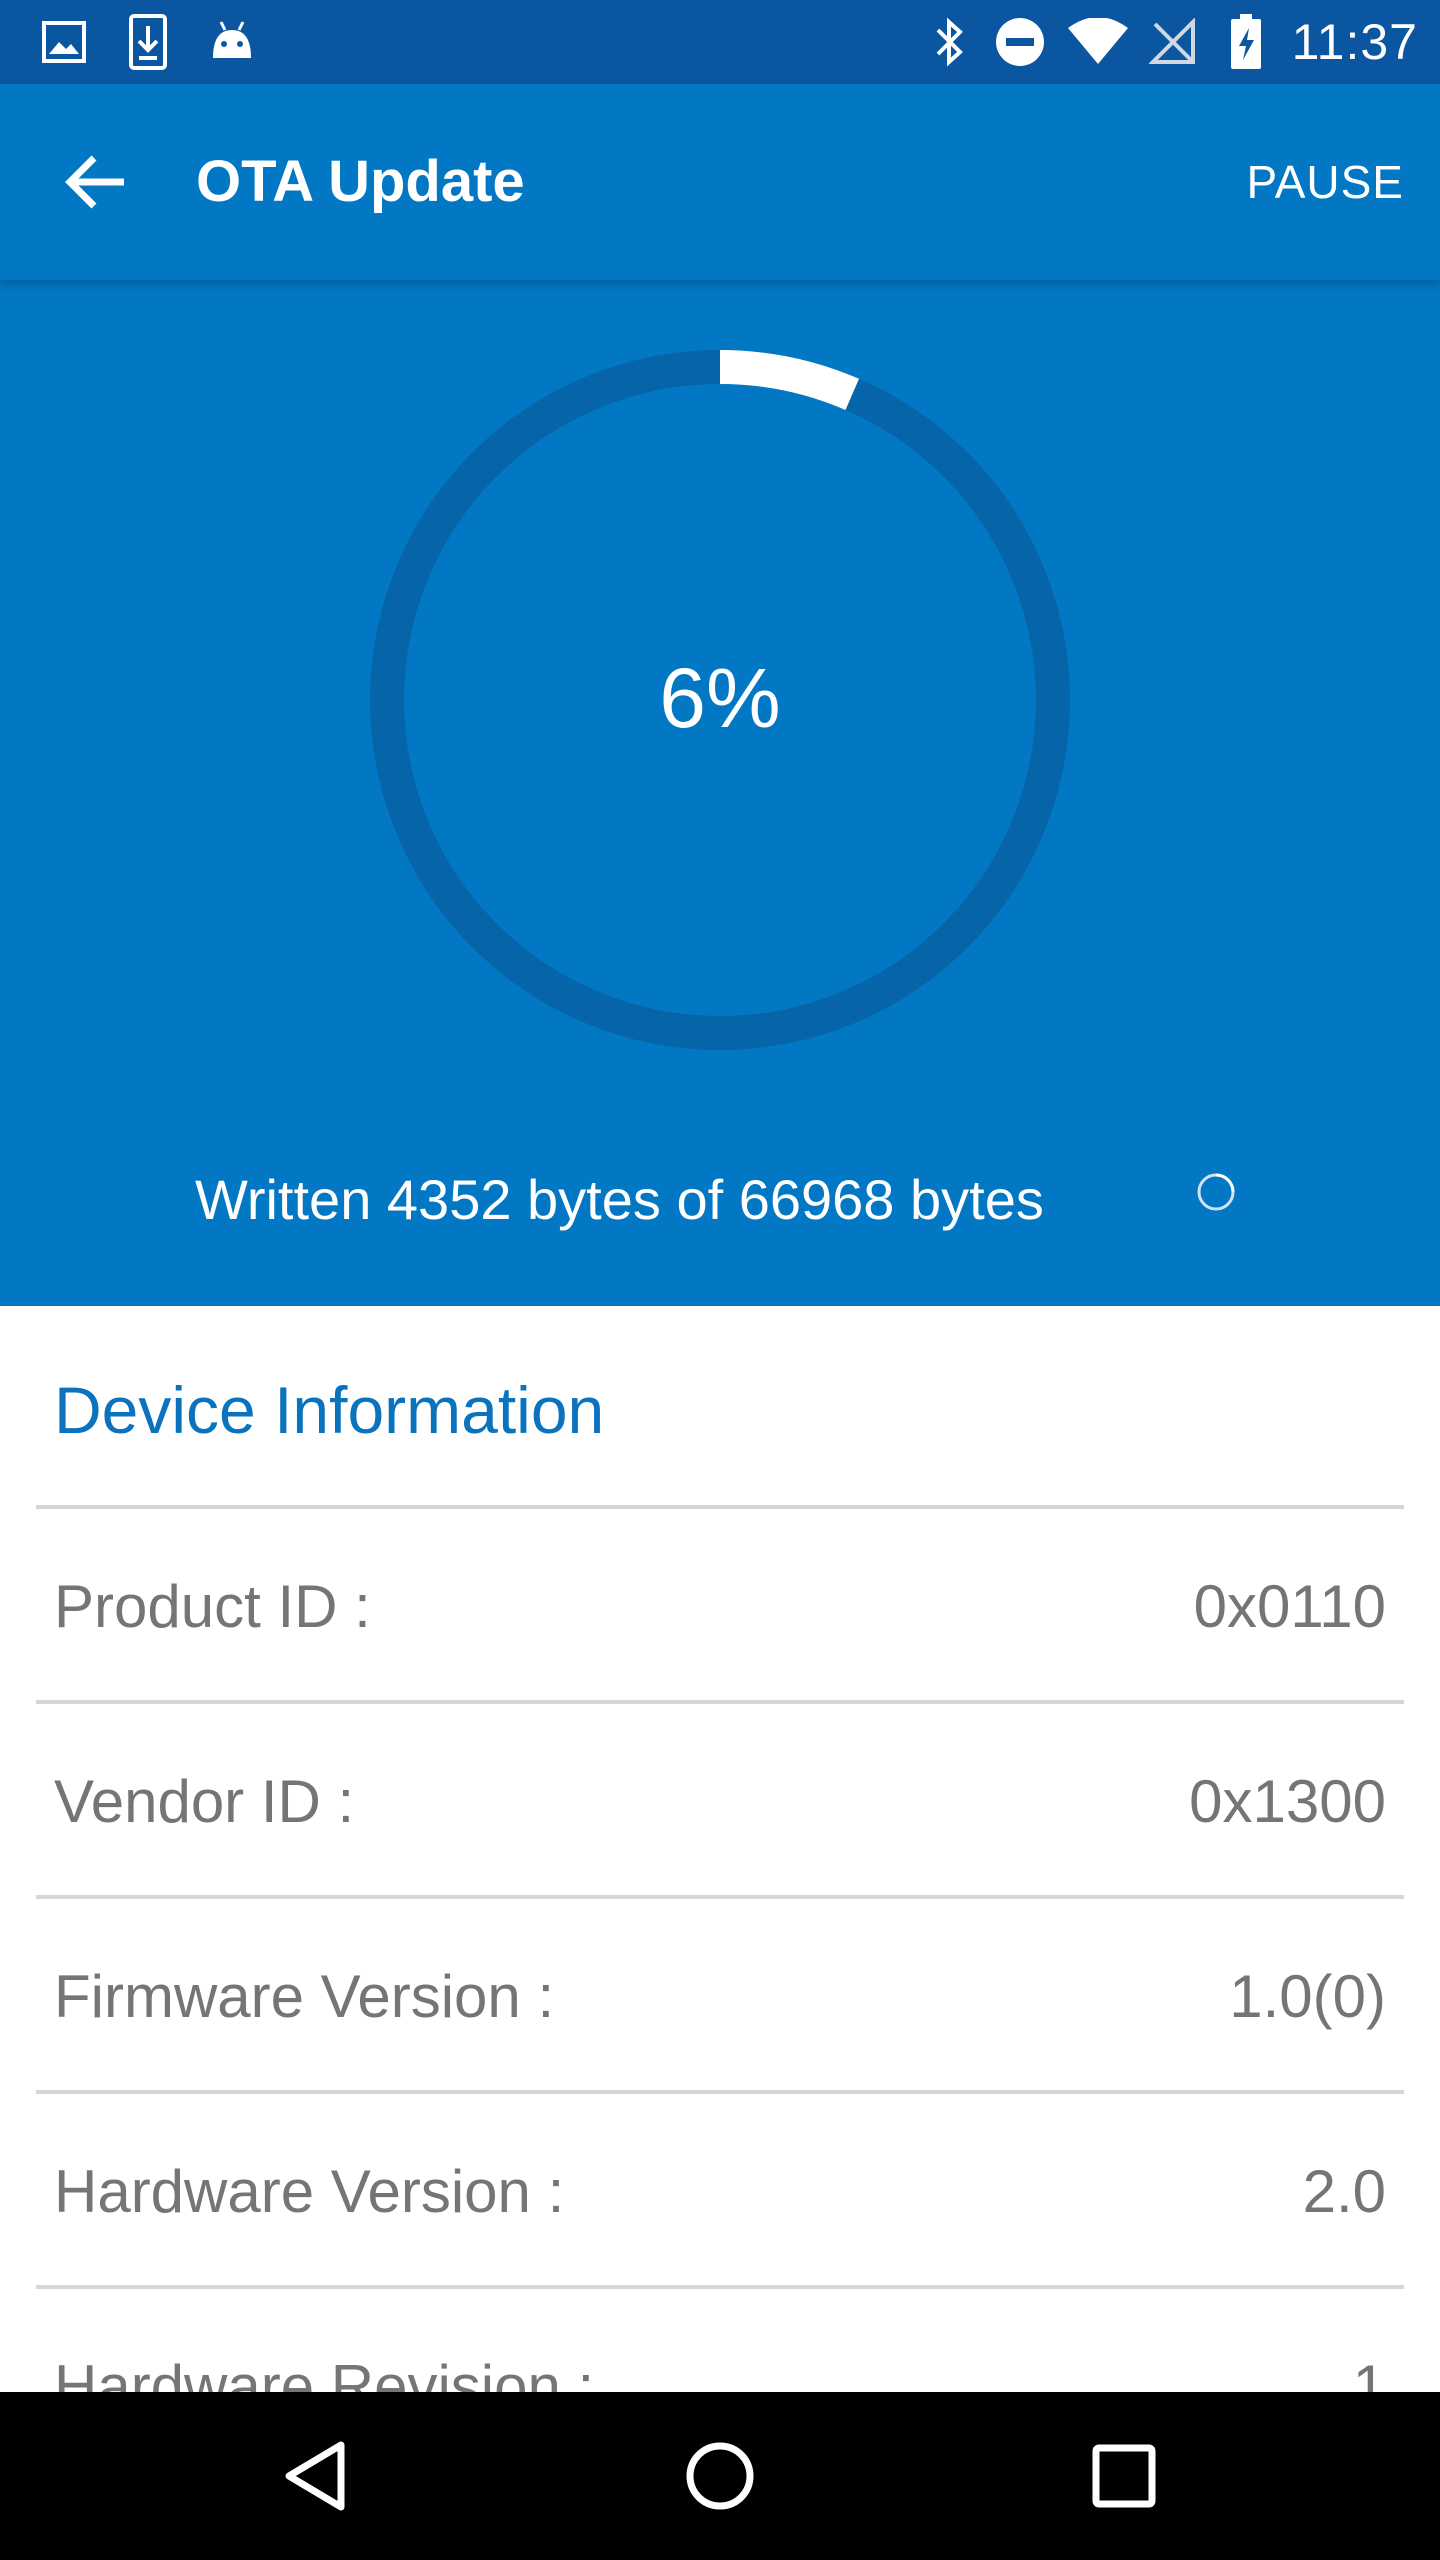  I want to click on arrow-back-icon, so click(94, 182).